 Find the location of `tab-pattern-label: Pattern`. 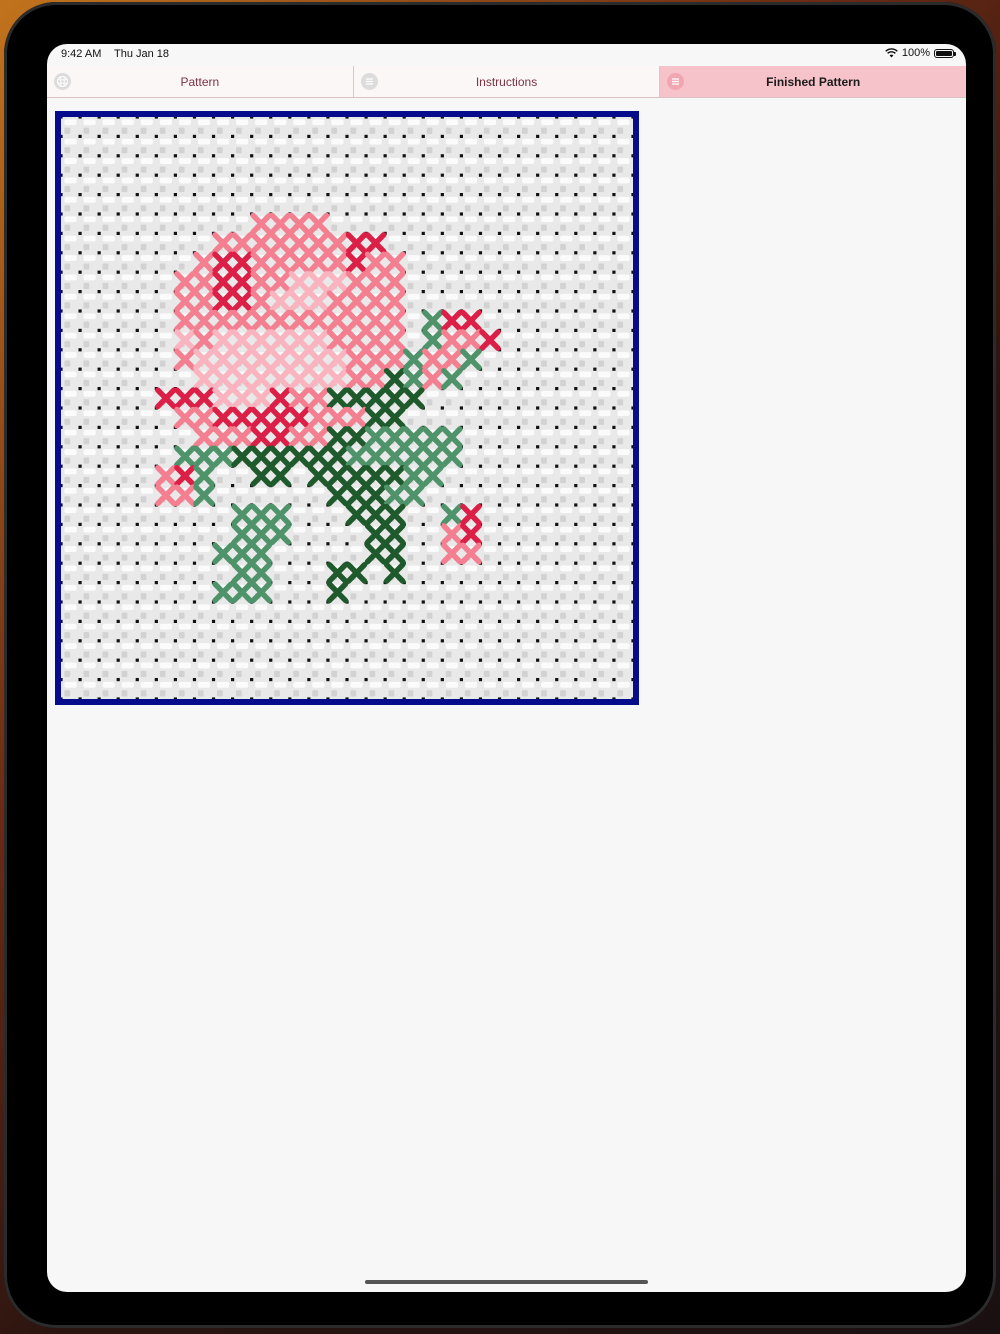

tab-pattern-label: Pattern is located at coordinates (200, 81).